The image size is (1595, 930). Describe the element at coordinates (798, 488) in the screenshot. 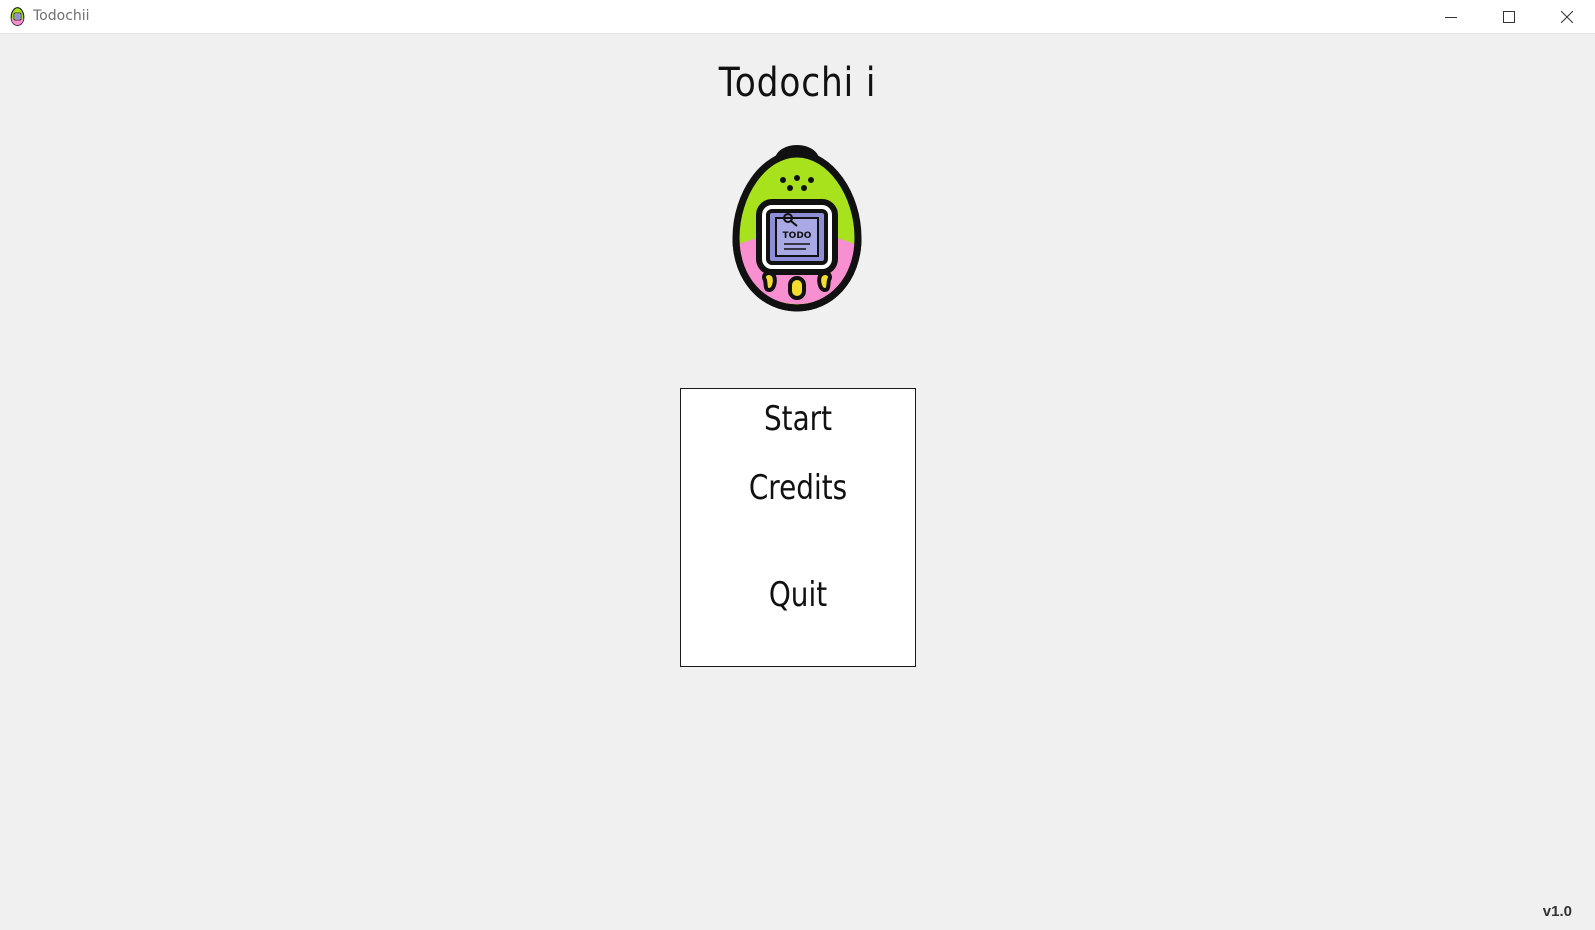

I see `credits-button: Credits` at that location.